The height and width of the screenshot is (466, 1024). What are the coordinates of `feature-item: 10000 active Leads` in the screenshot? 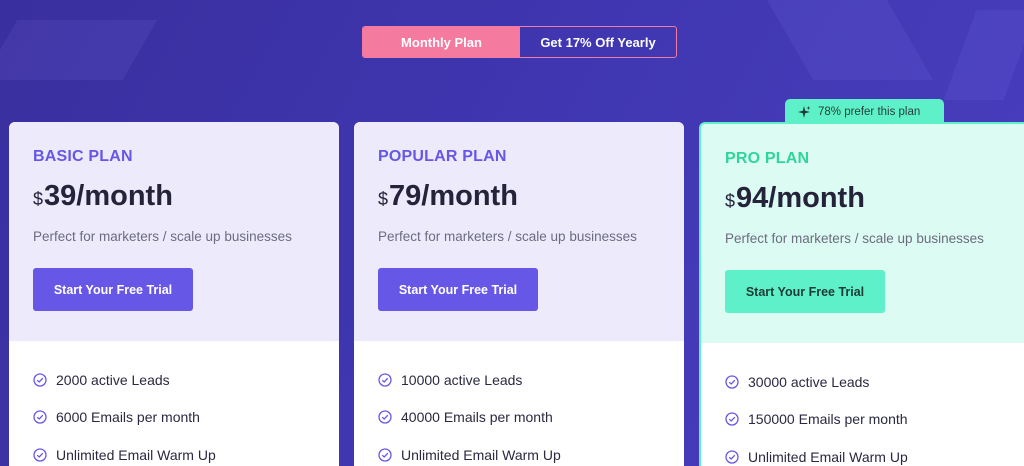 It's located at (519, 380).